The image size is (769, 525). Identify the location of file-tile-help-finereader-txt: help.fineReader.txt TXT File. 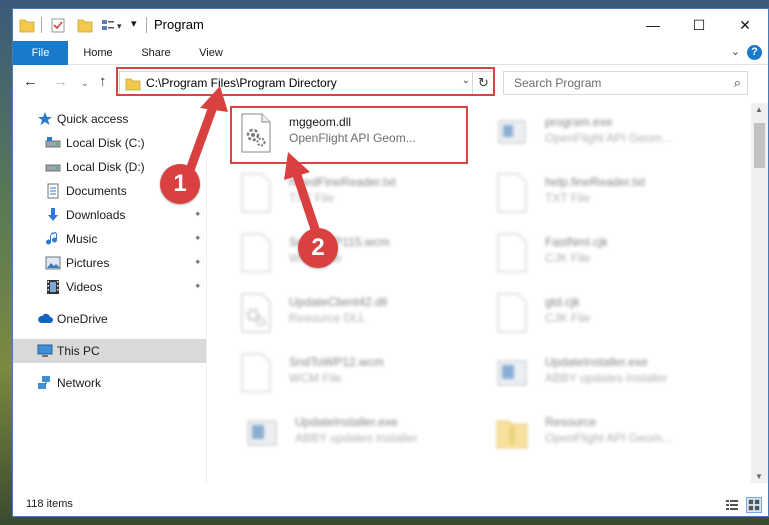
(609, 196).